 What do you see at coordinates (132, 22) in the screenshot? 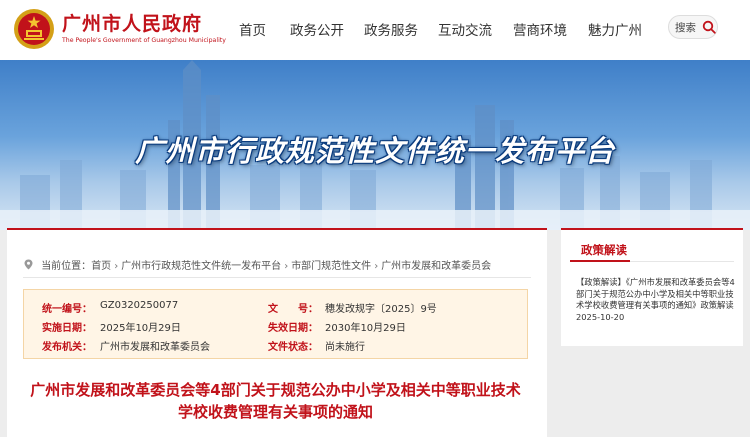
I see `site-logo-title: 广州市人民政府` at bounding box center [132, 22].